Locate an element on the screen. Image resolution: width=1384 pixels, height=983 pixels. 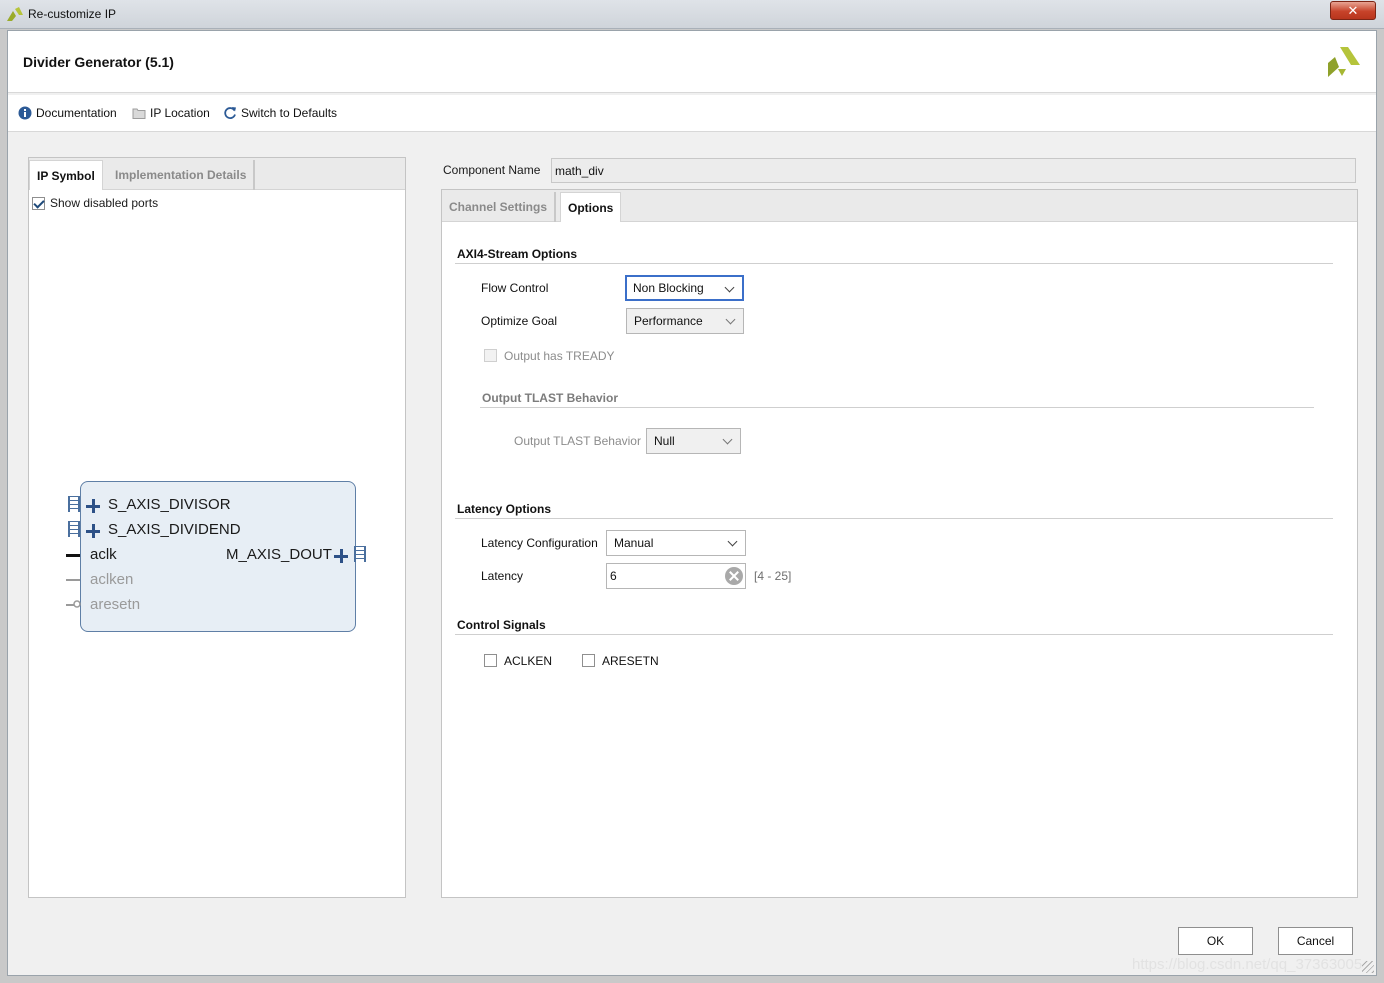
ip-location-button: IP Location is located at coordinates (171, 113).